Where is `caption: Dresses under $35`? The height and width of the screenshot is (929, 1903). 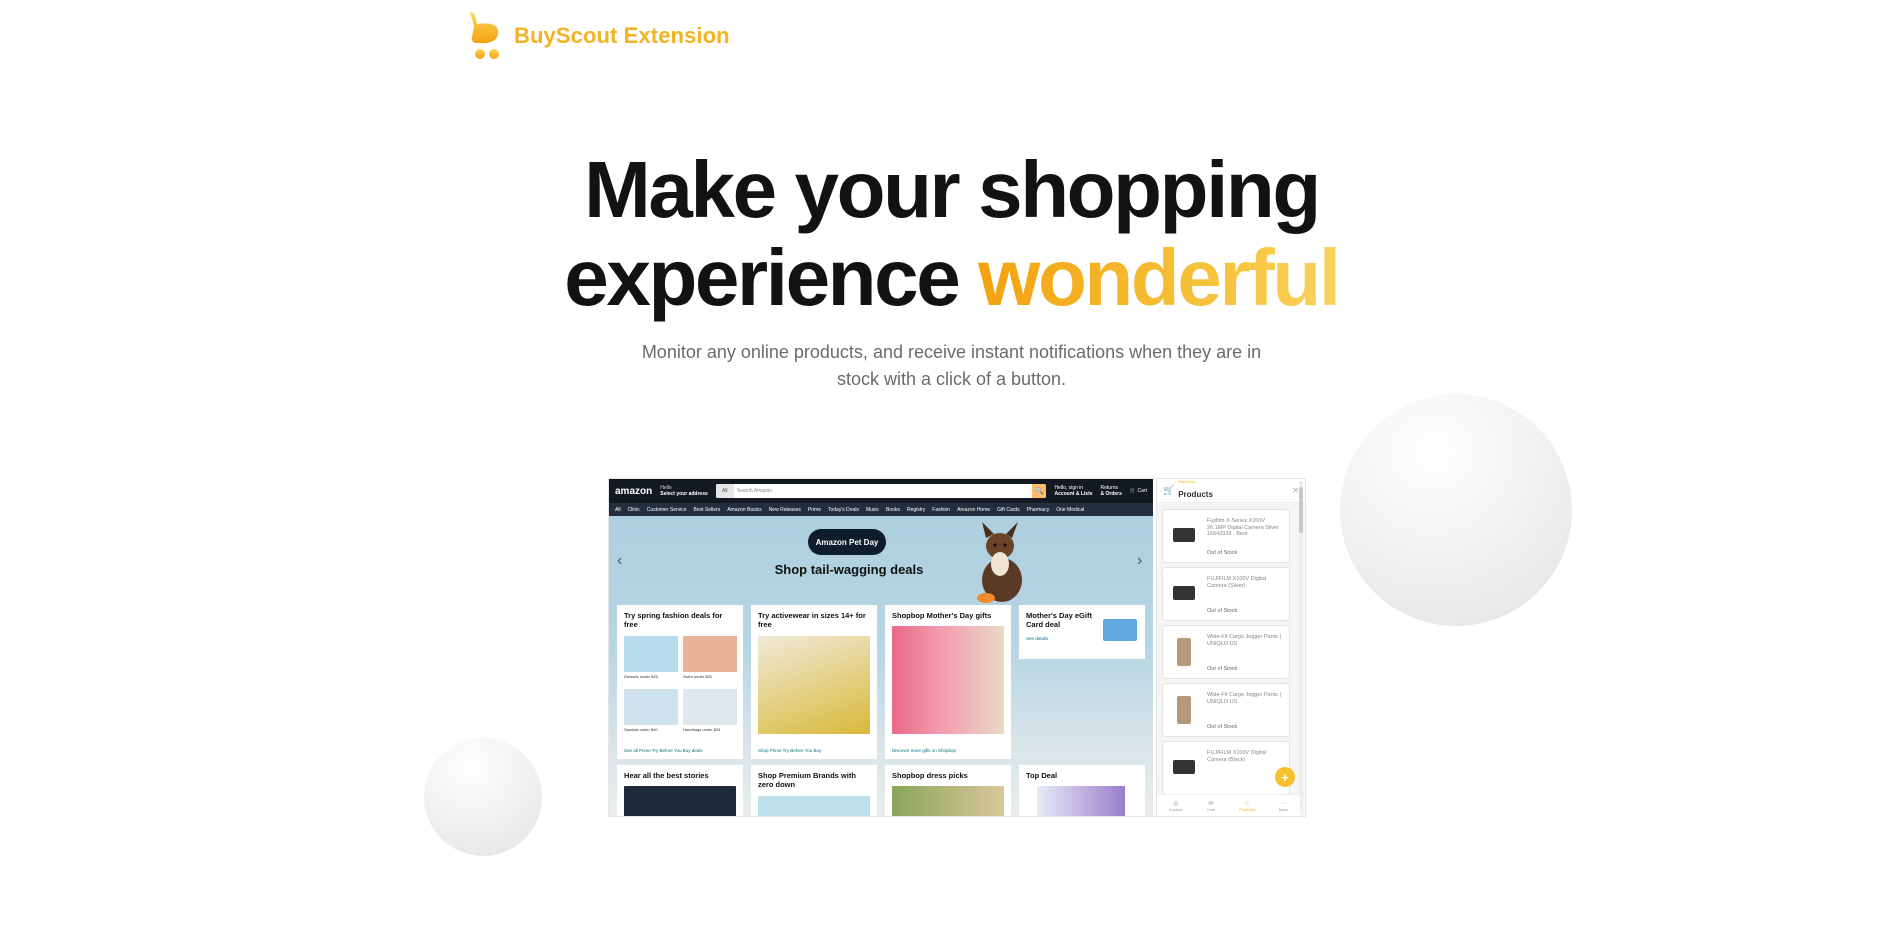 caption: Dresses under $35 is located at coordinates (641, 676).